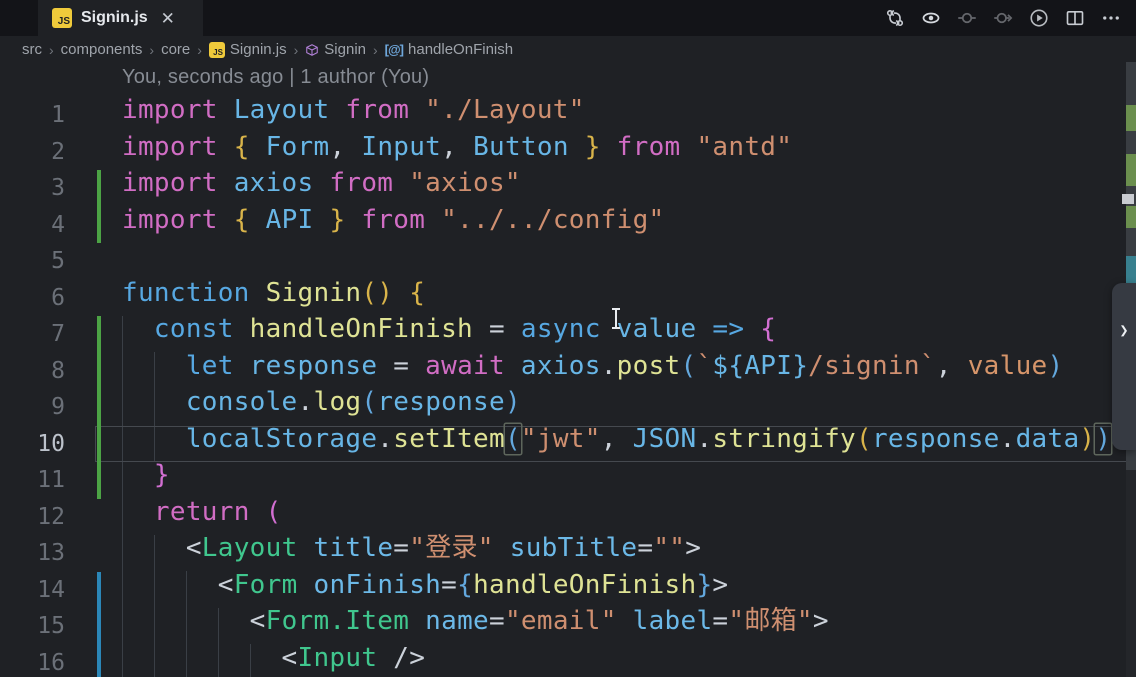 The image size is (1136, 677). I want to click on editor-actions, so click(1010, 18).